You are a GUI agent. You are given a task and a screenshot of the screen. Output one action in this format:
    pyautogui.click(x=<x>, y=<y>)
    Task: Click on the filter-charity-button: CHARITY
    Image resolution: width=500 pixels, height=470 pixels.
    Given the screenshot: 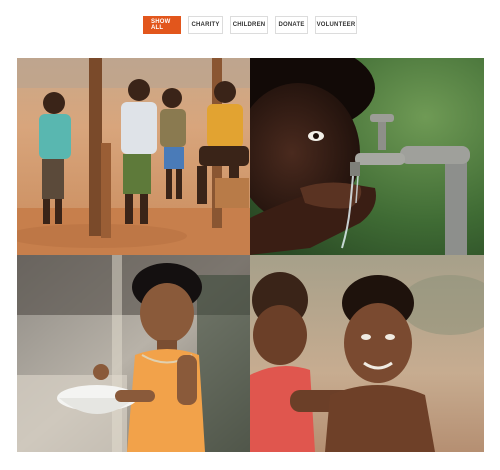 What is the action you would take?
    pyautogui.click(x=205, y=25)
    